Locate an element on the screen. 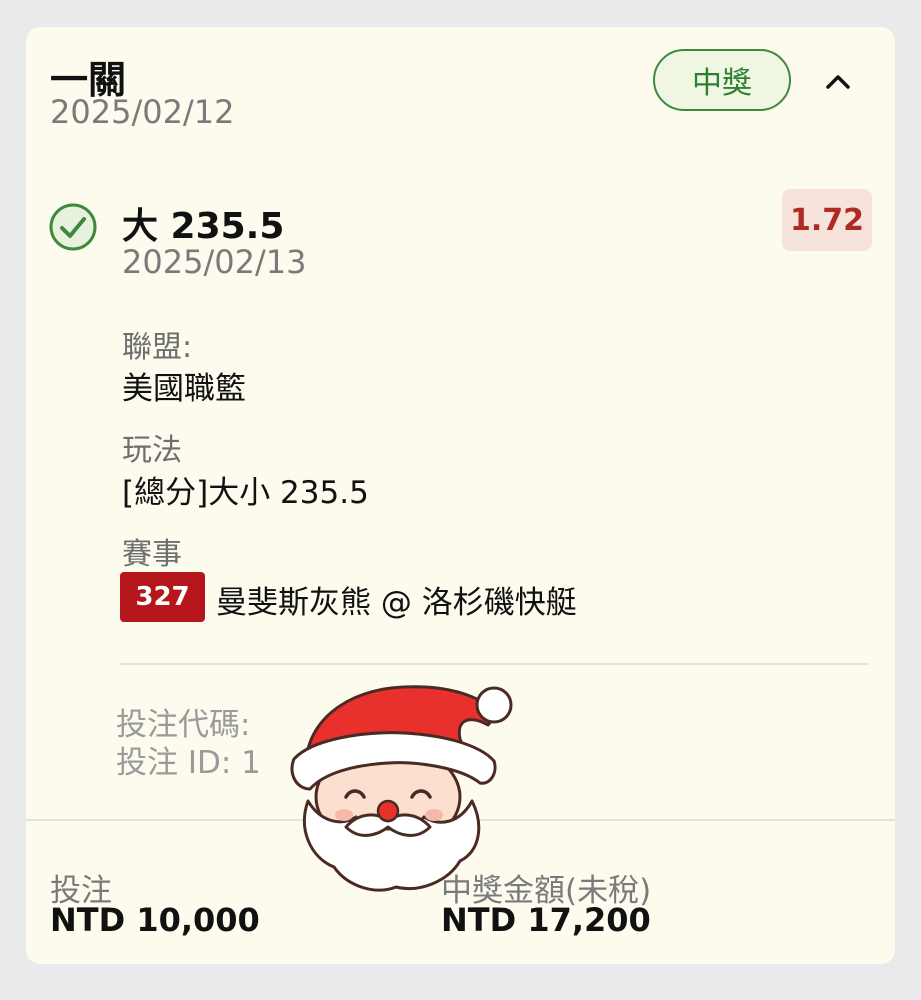 Image resolution: width=921 pixels, height=1000 pixels. collapse-button is located at coordinates (838, 81).